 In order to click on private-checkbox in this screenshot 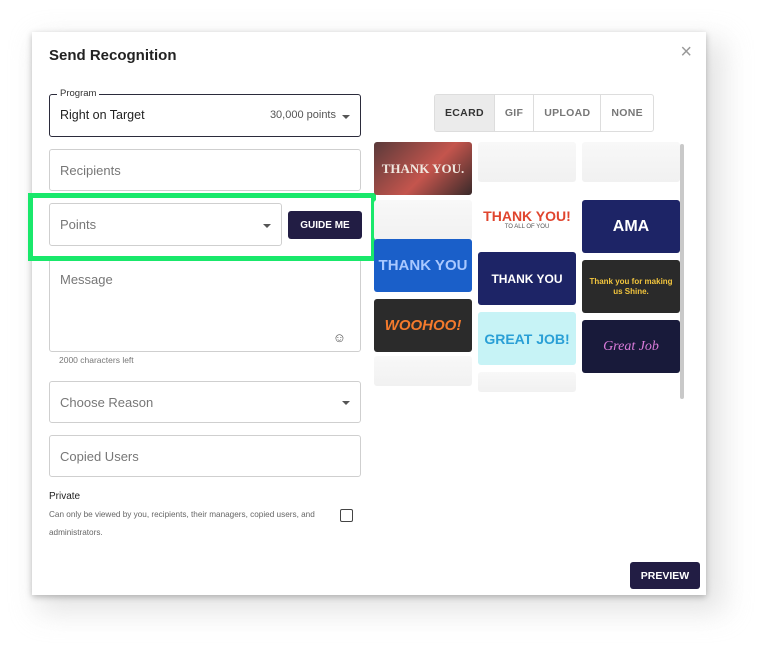, I will do `click(346, 515)`.